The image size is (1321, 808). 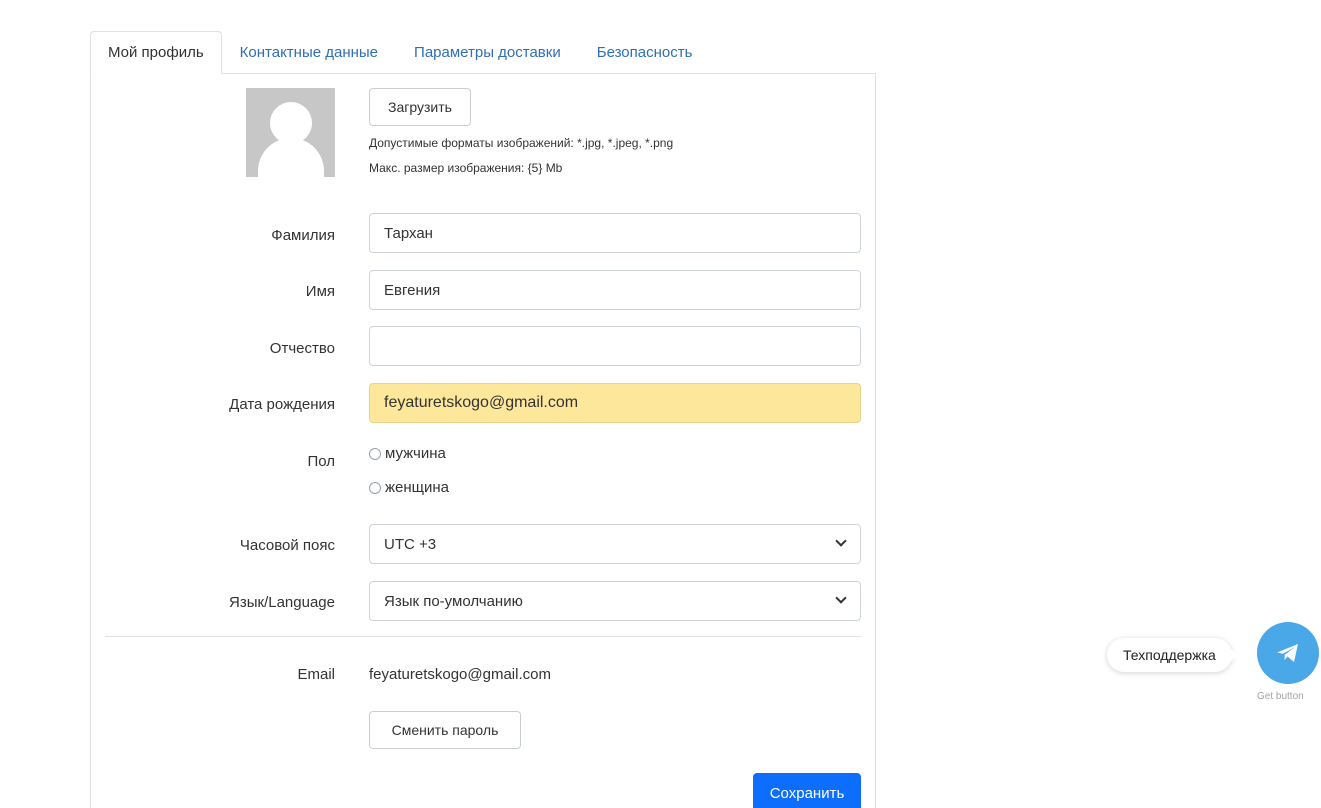 What do you see at coordinates (282, 602) in the screenshot?
I see `language-label: Язык/Language` at bounding box center [282, 602].